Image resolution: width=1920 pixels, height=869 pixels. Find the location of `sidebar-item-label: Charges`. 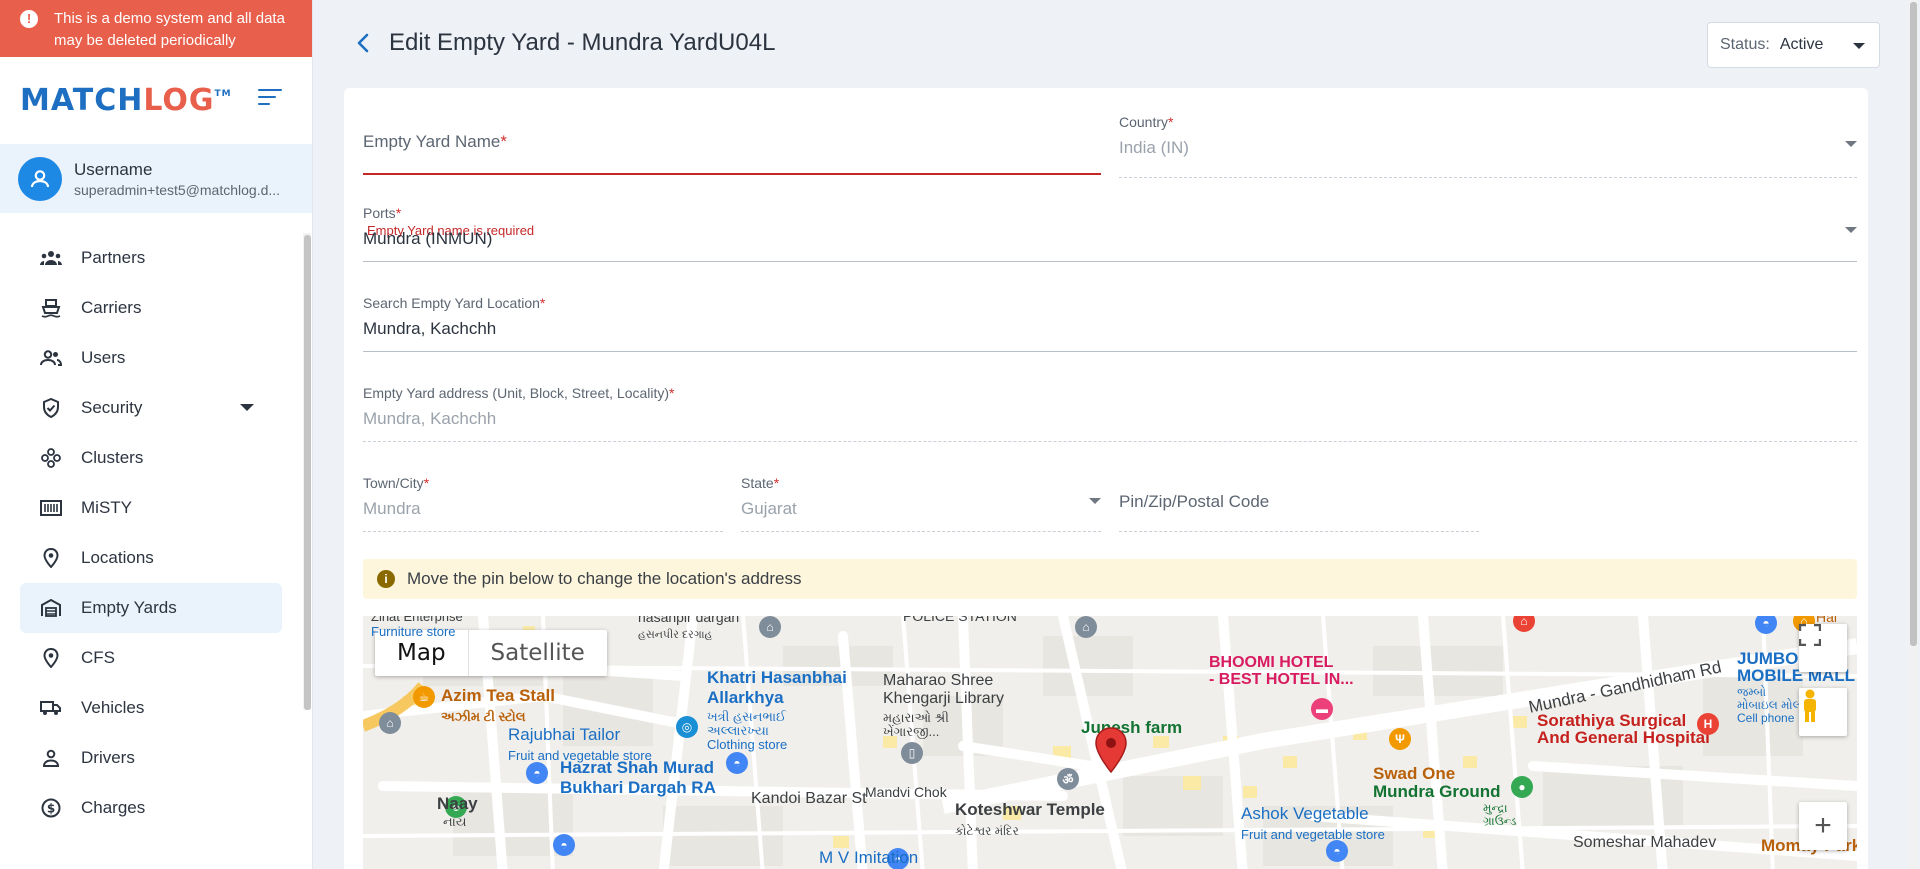

sidebar-item-label: Charges is located at coordinates (113, 807).